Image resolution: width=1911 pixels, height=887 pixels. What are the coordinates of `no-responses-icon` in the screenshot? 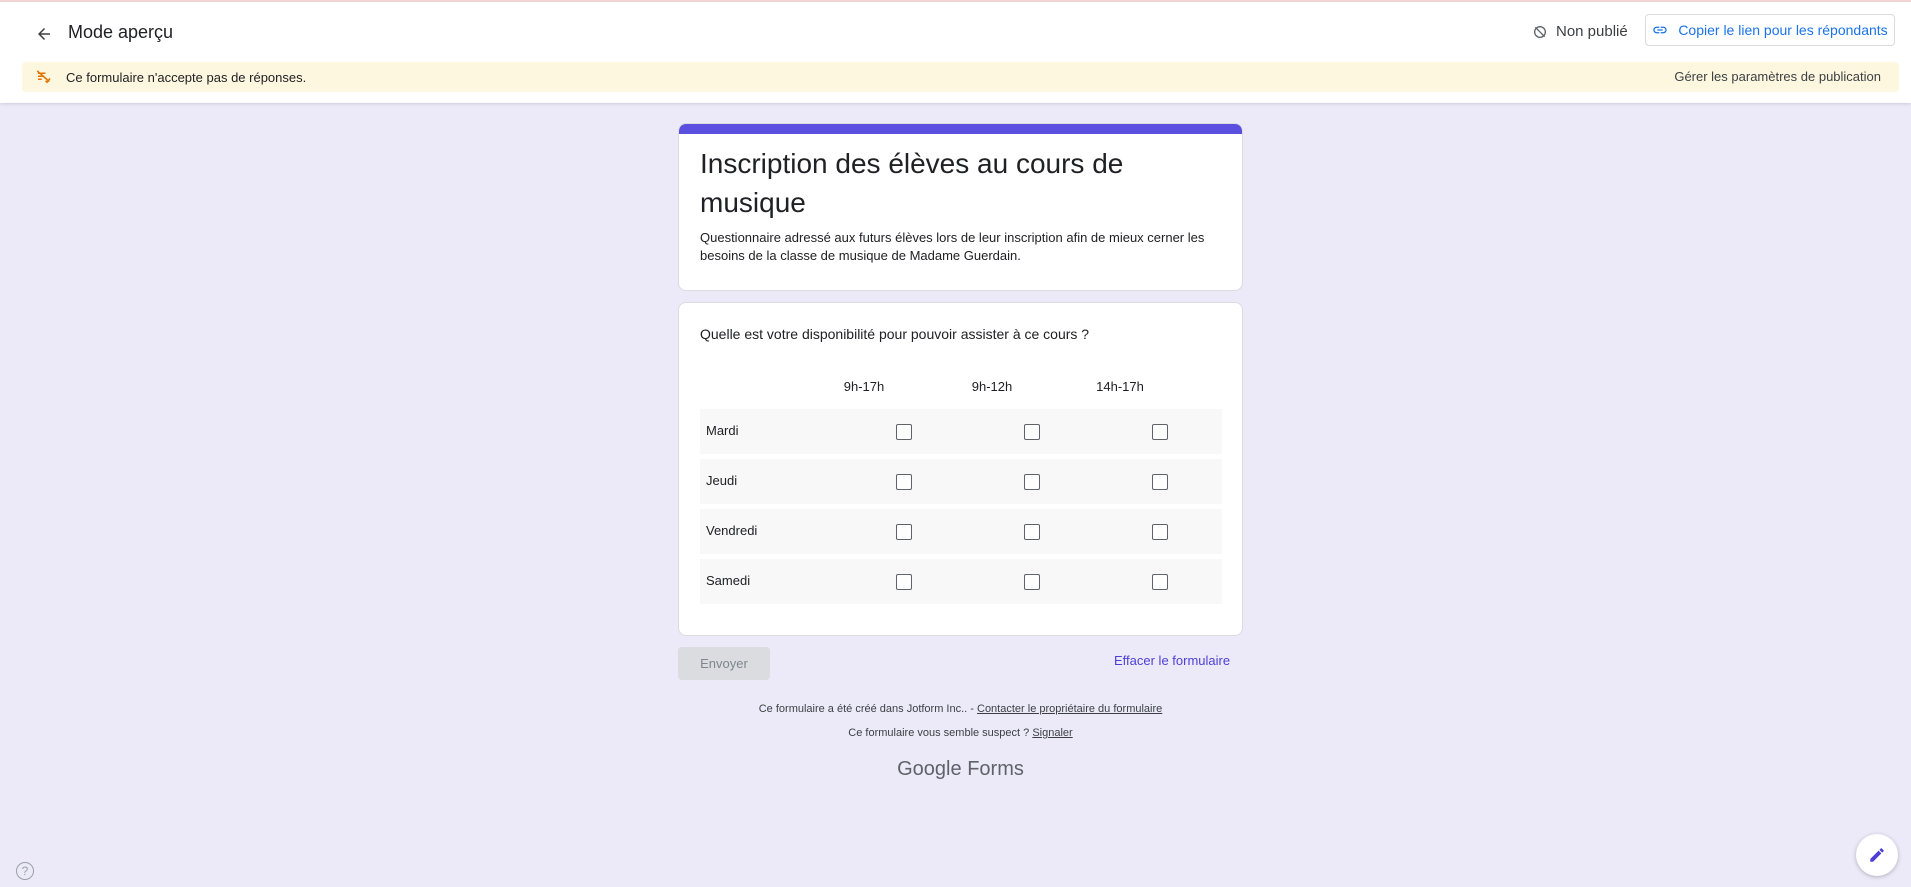 It's located at (44, 77).